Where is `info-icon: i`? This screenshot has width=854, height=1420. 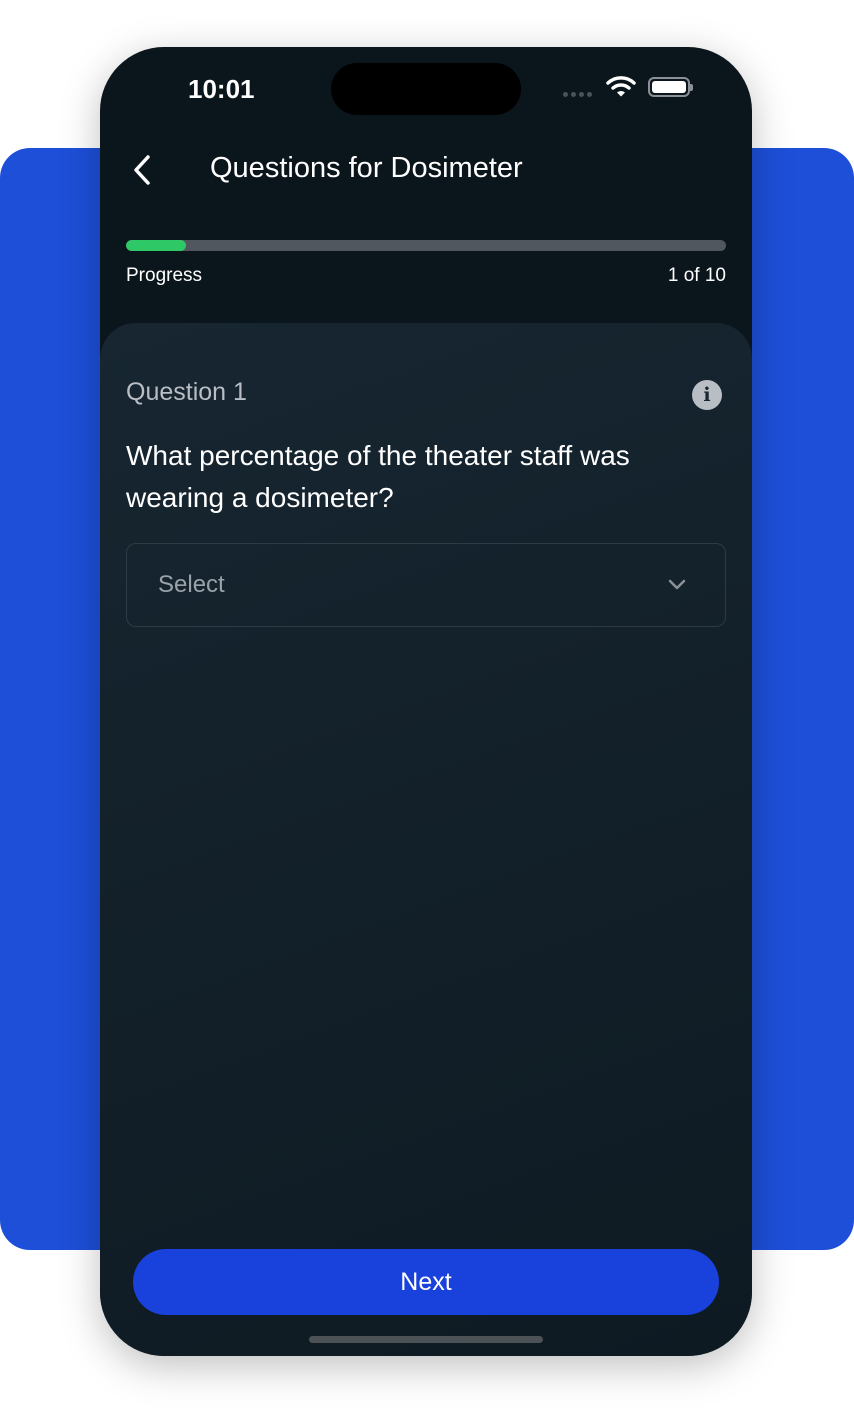 info-icon: i is located at coordinates (707, 395).